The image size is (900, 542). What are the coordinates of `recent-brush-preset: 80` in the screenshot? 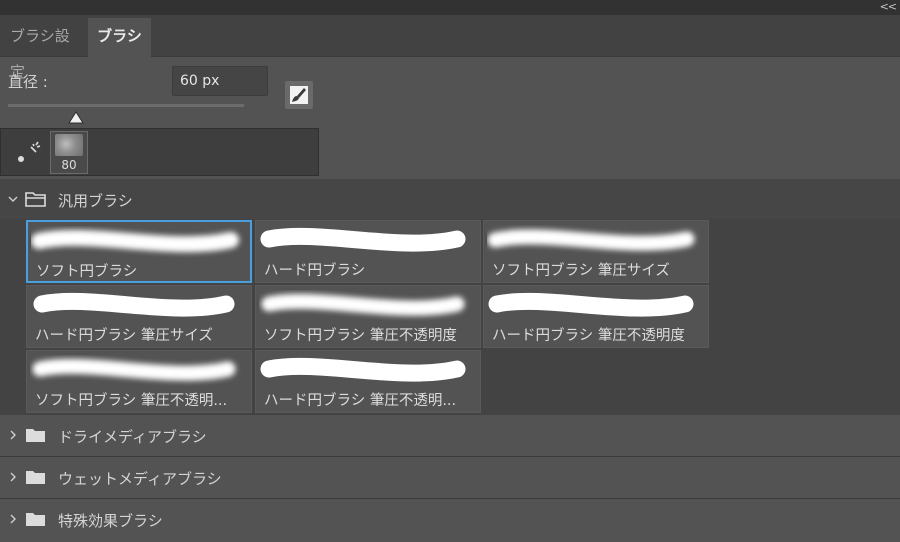 It's located at (69, 152).